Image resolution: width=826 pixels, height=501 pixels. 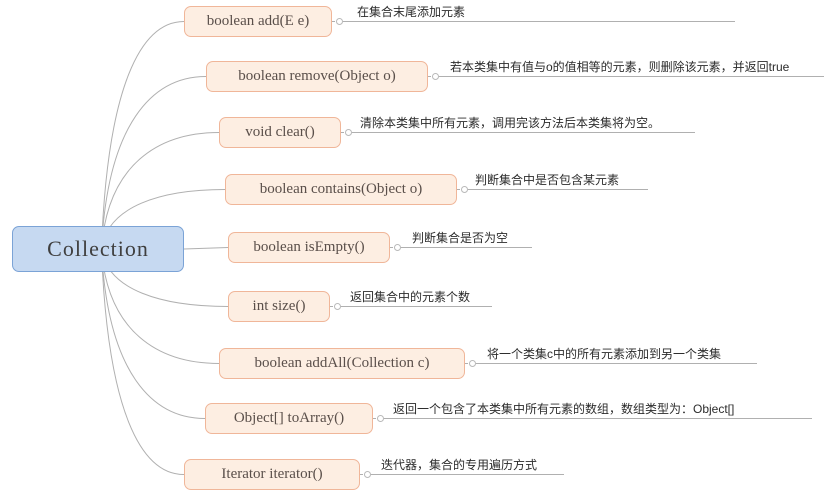 I want to click on method-node: boolean addAll(Collection c), so click(x=342, y=363).